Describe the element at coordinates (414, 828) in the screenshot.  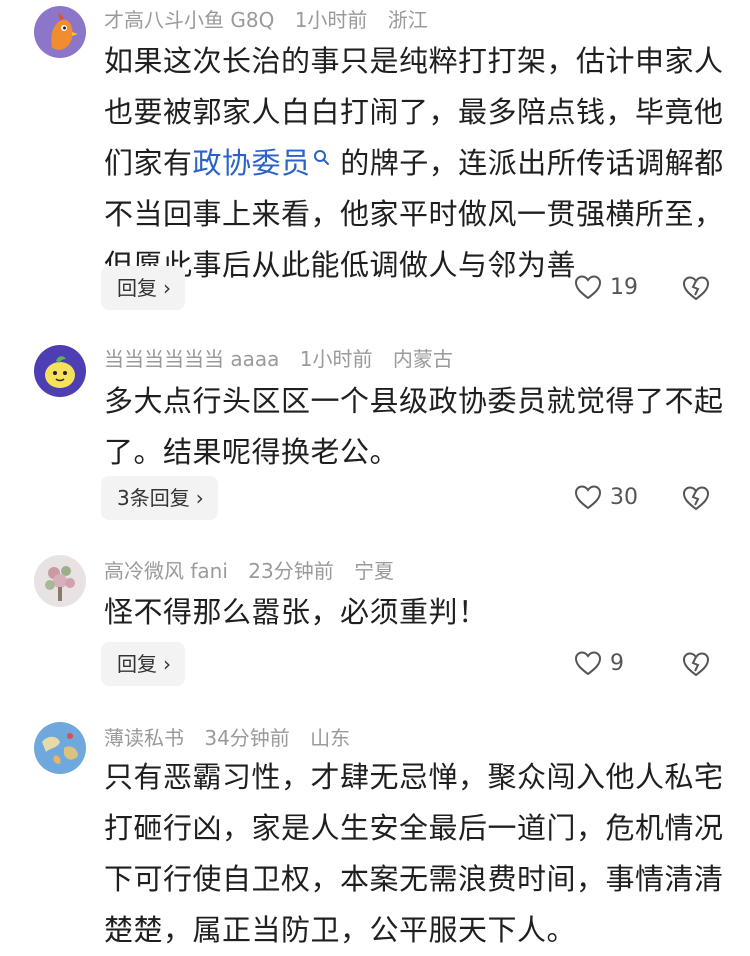
I see `comment-line: 打砸行凶，家是人生安全最后一道门，危机情况` at that location.